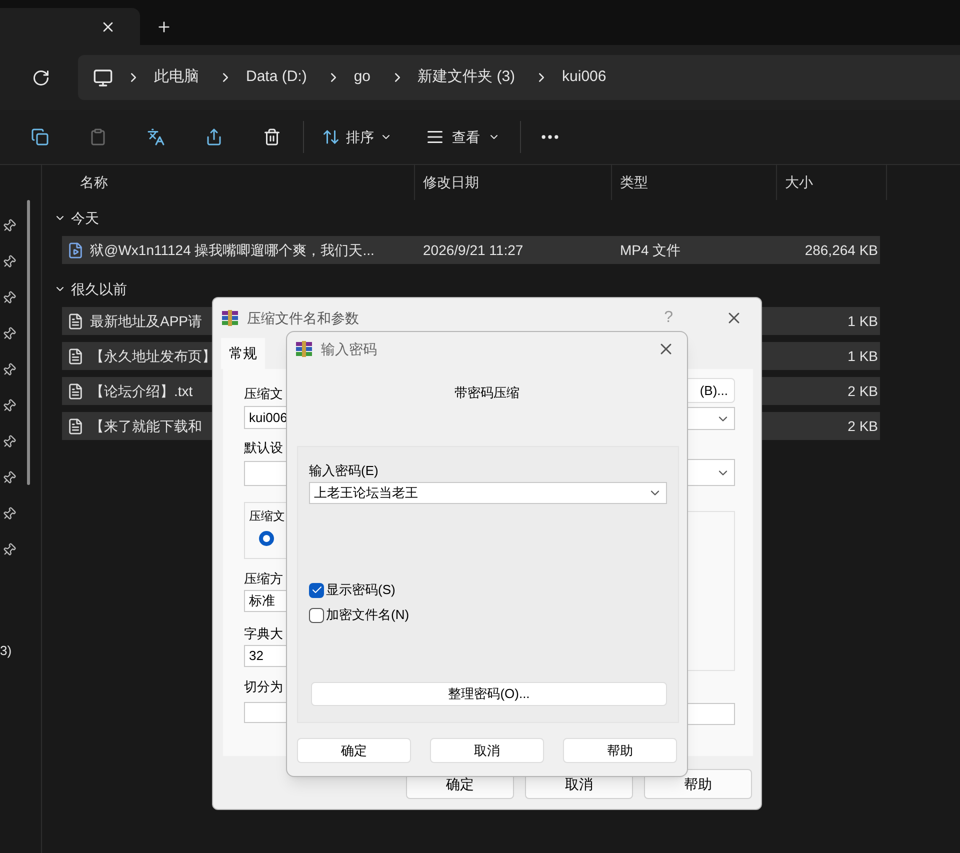 Image resolution: width=960 pixels, height=853 pixels. What do you see at coordinates (264, 578) in the screenshot?
I see `field-label: 压缩方` at bounding box center [264, 578].